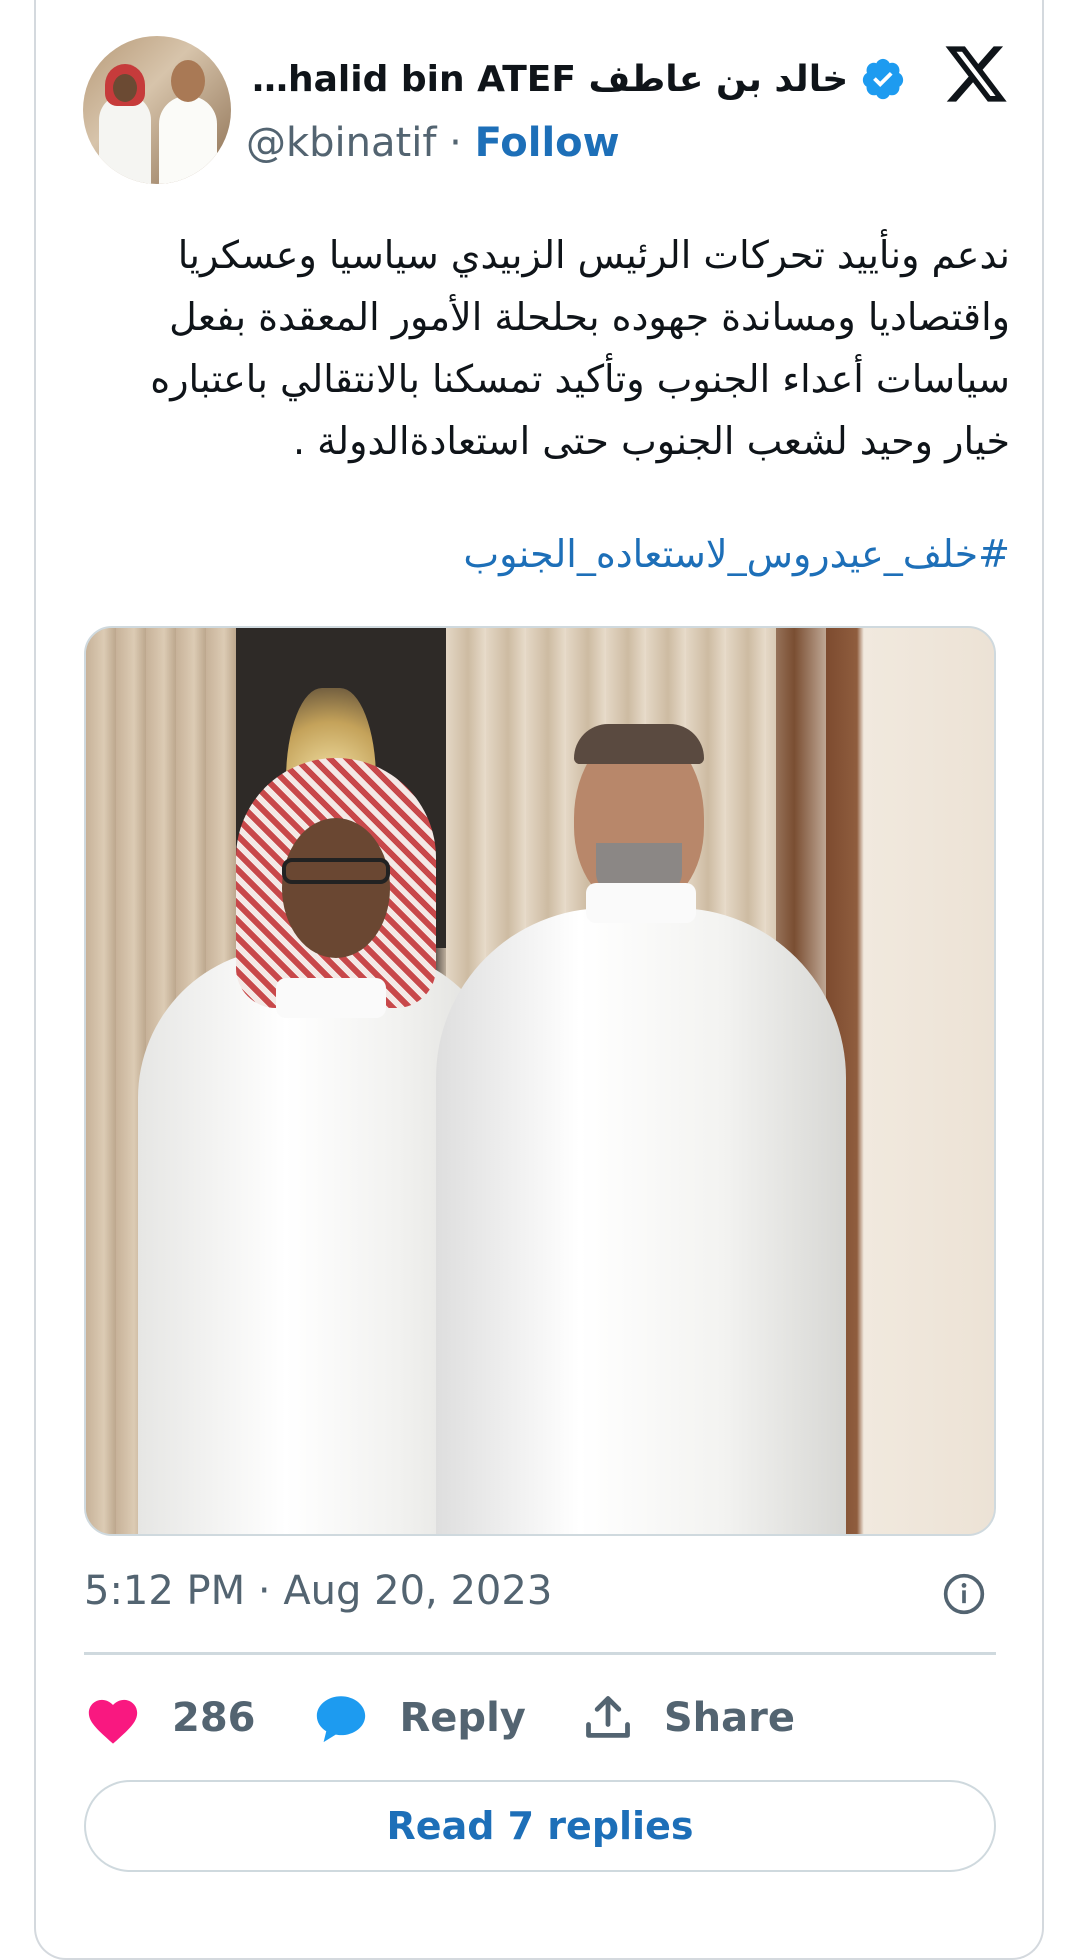 Image resolution: width=1080 pixels, height=1960 pixels. Describe the element at coordinates (641, 1221) in the screenshot. I see `photo-person-right-thobe` at that location.